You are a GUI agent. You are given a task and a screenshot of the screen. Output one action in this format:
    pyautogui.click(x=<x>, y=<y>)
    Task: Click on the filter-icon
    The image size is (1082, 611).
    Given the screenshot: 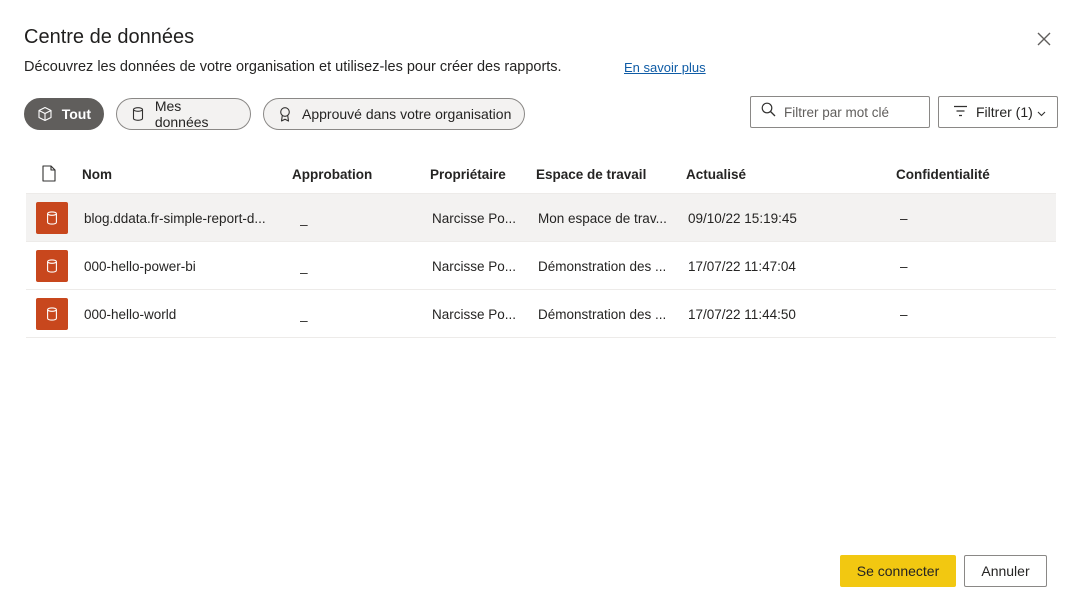 What is the action you would take?
    pyautogui.click(x=960, y=112)
    